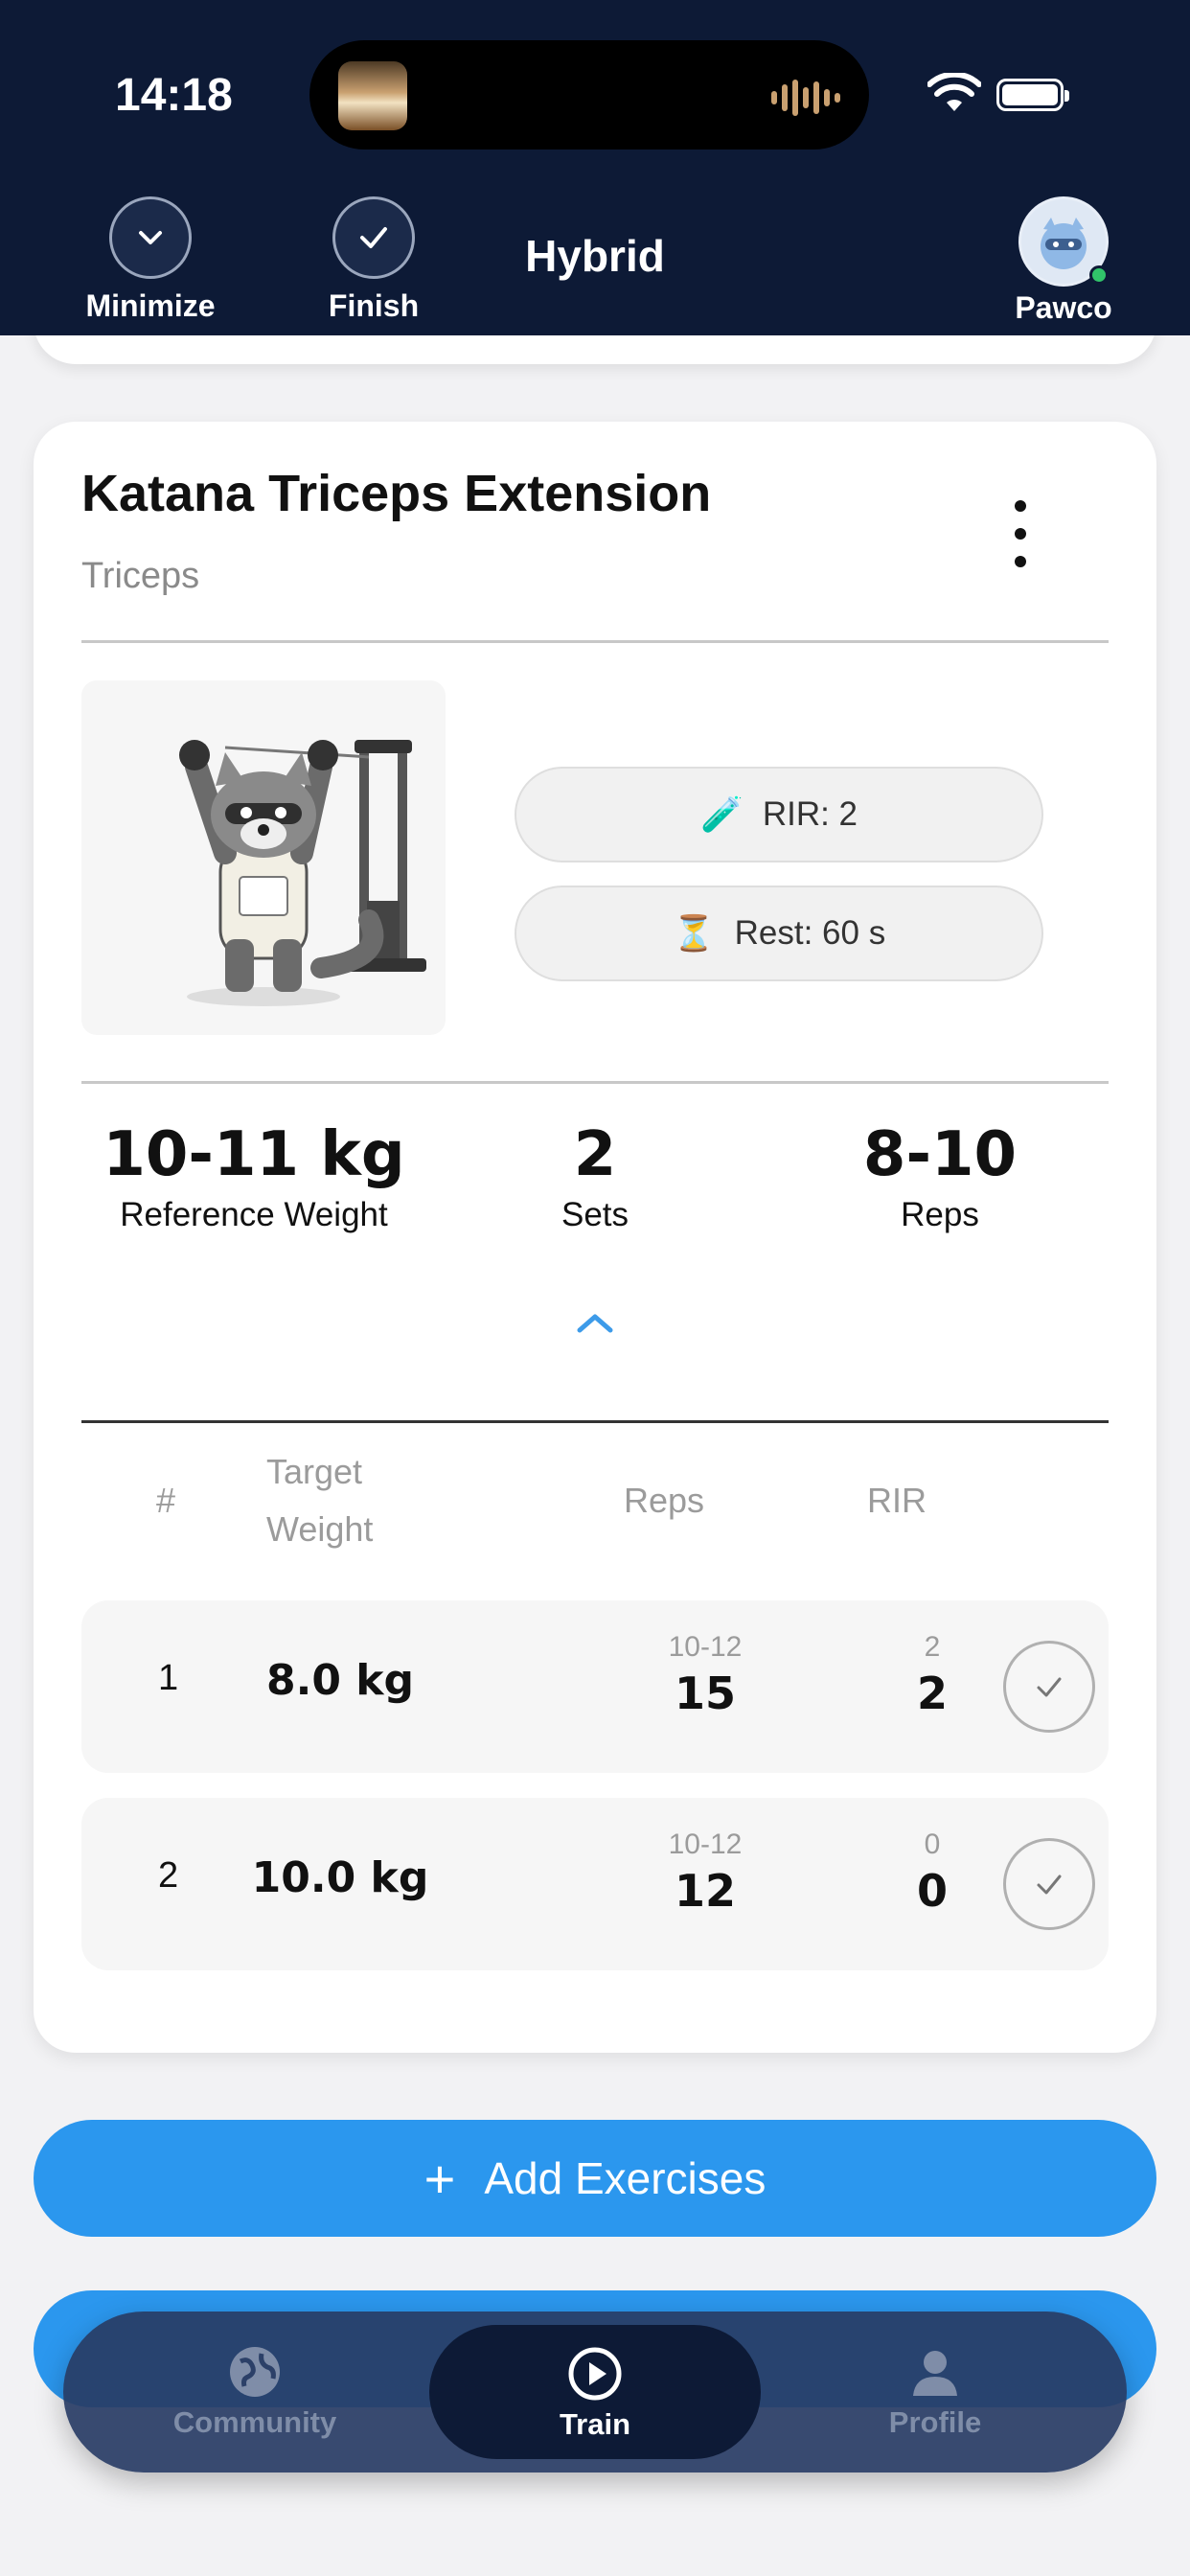  What do you see at coordinates (595, 1322) in the screenshot?
I see `chevron-up-icon` at bounding box center [595, 1322].